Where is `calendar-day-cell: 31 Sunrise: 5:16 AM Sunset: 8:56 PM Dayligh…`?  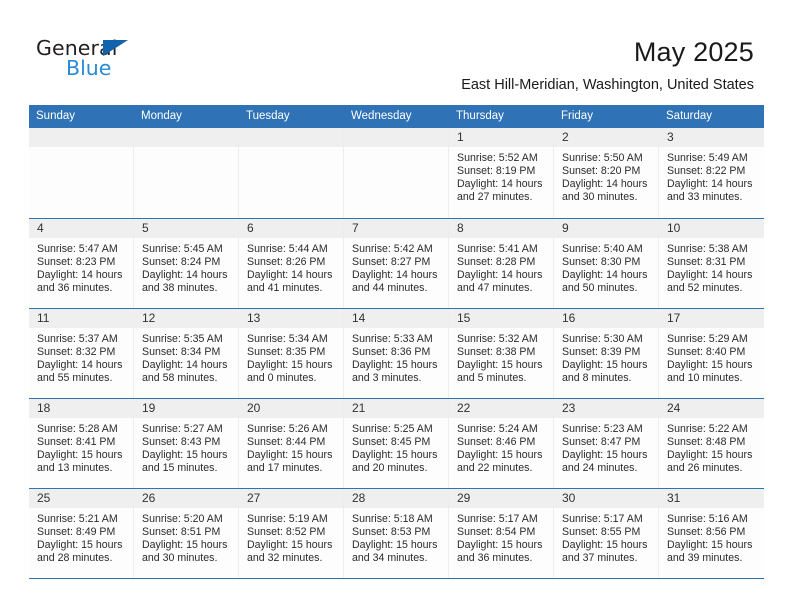
calendar-day-cell: 31 Sunrise: 5:16 AM Sunset: 8:56 PM Dayligh… is located at coordinates (711, 533).